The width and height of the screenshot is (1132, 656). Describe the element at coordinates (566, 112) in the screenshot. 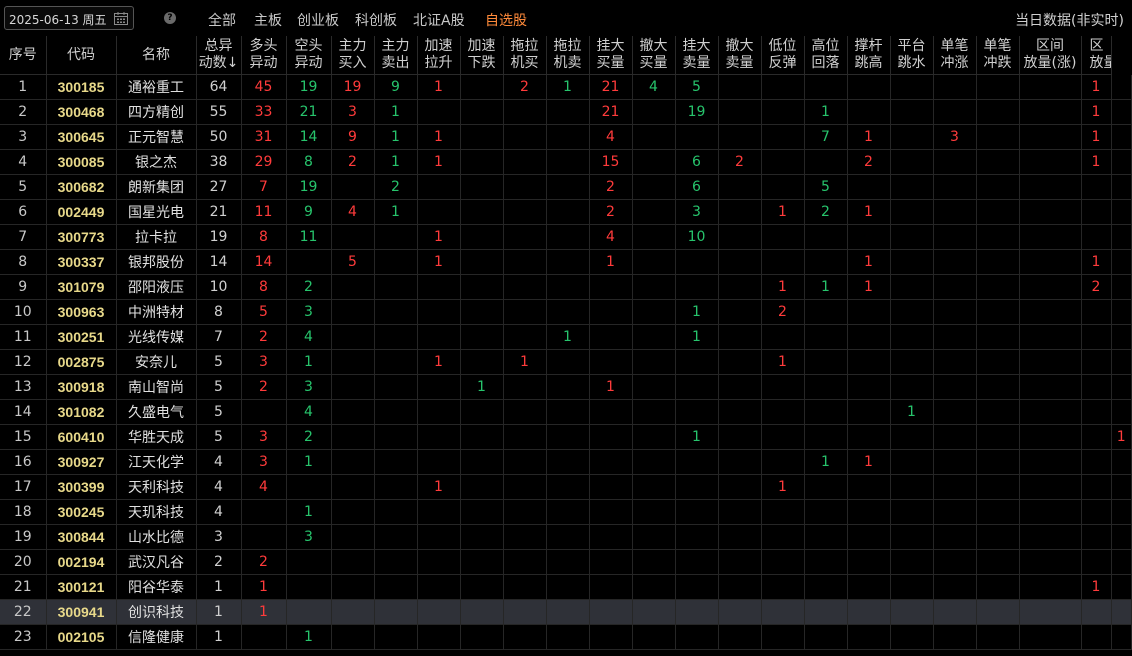

I see `table-row: 2 300468 四方精创 55 33 21 3 1 21 19 1 1` at that location.